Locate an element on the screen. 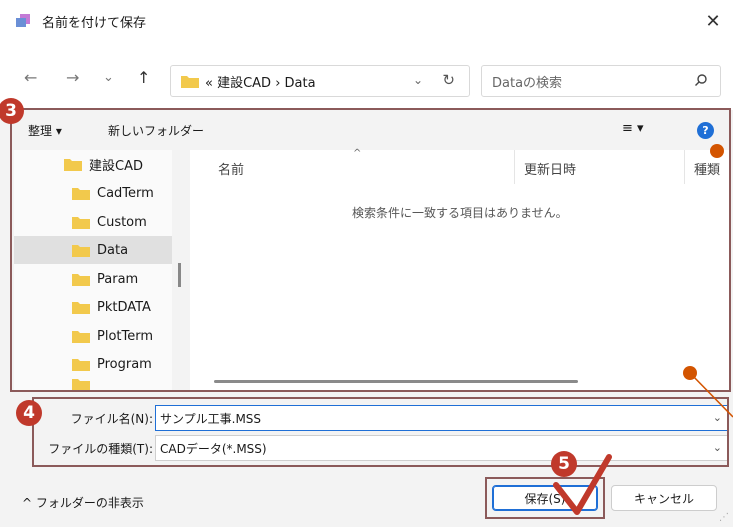 This screenshot has height=527, width=733. checkmark-icon is located at coordinates (582, 484).